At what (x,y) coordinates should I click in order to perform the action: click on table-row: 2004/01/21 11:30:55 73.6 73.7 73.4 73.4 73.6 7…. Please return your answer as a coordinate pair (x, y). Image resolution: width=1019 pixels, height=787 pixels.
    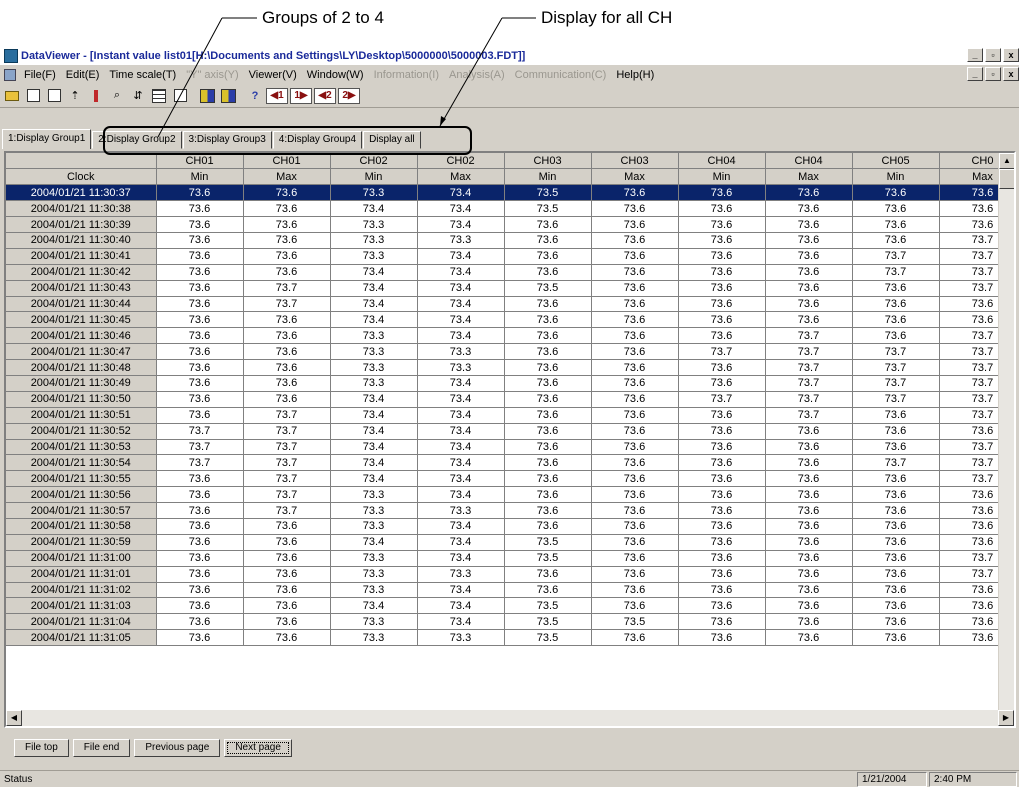
    Looking at the image, I should click on (510, 479).